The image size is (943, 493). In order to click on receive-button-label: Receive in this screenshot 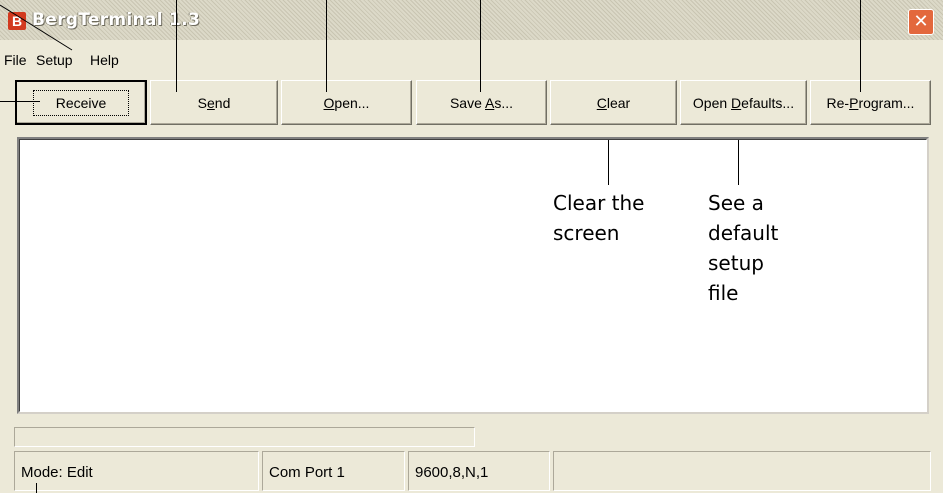, I will do `click(81, 102)`.